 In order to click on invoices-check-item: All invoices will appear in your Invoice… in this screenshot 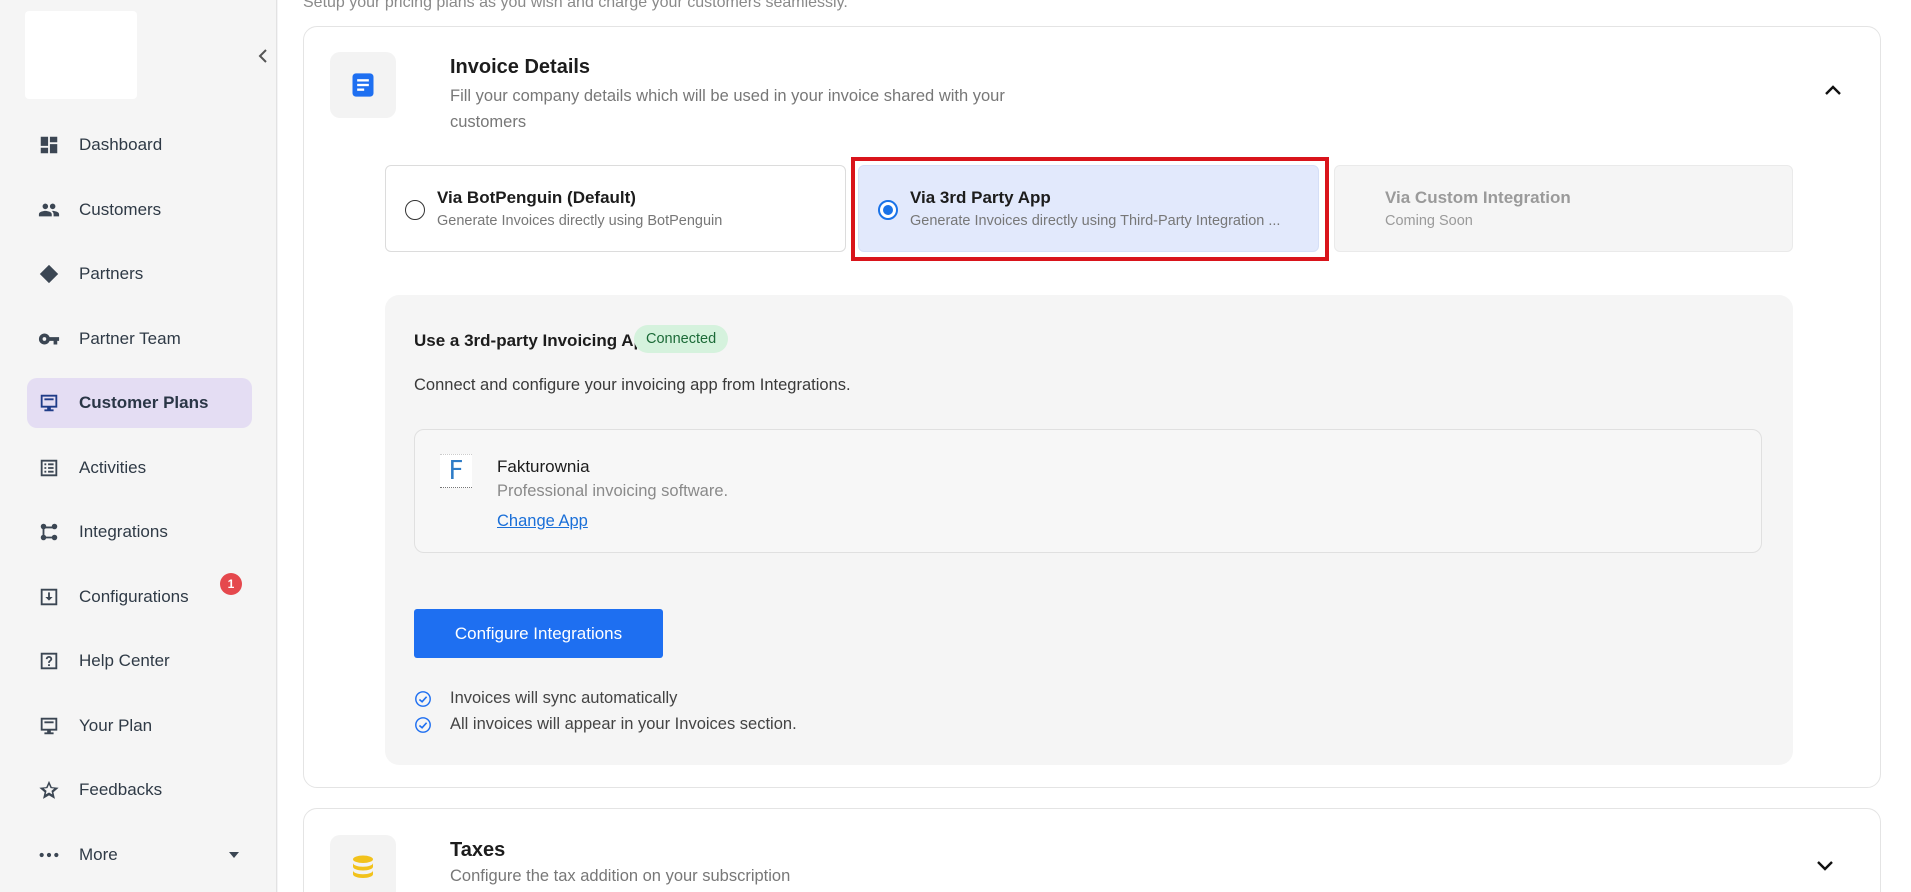, I will do `click(605, 724)`.